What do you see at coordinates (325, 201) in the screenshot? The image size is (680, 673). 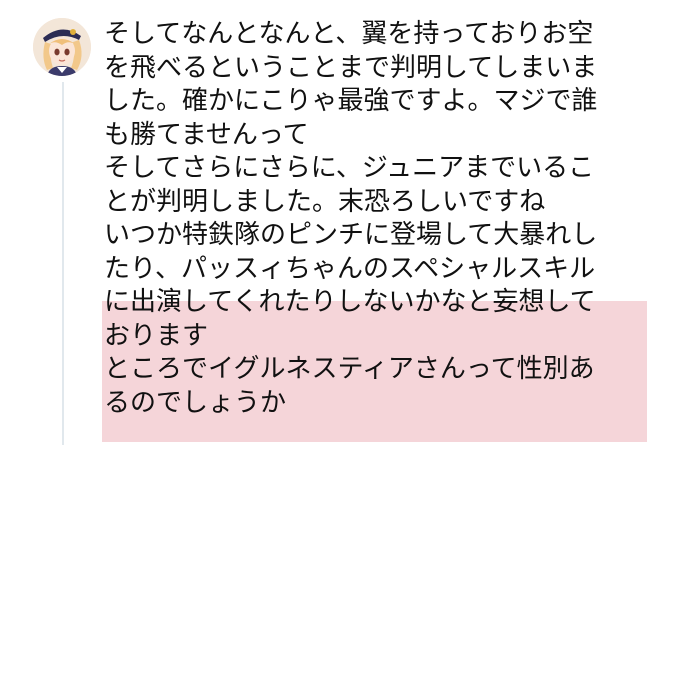 I see `post-text-line: とが判明しました。末恐ろしいですね` at bounding box center [325, 201].